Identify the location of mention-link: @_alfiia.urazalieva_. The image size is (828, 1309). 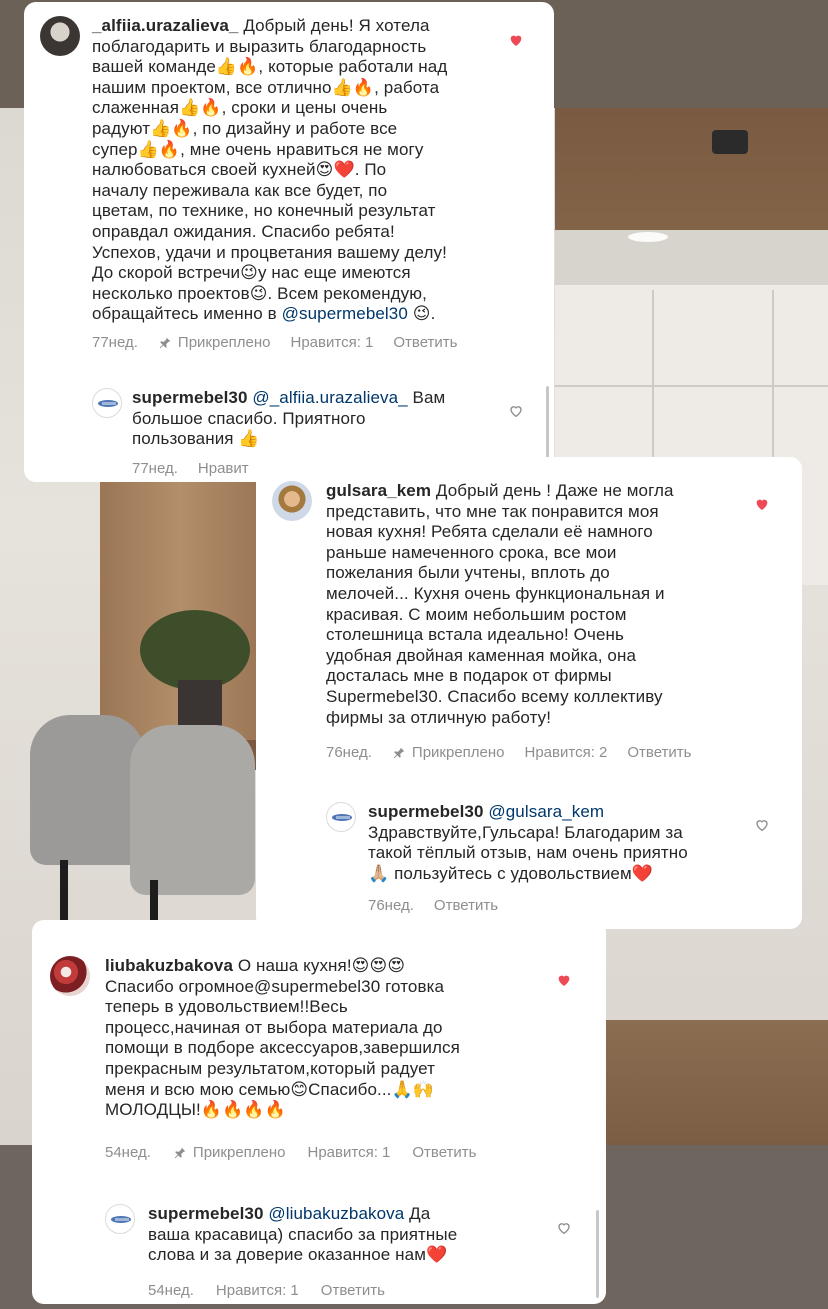
(329, 397).